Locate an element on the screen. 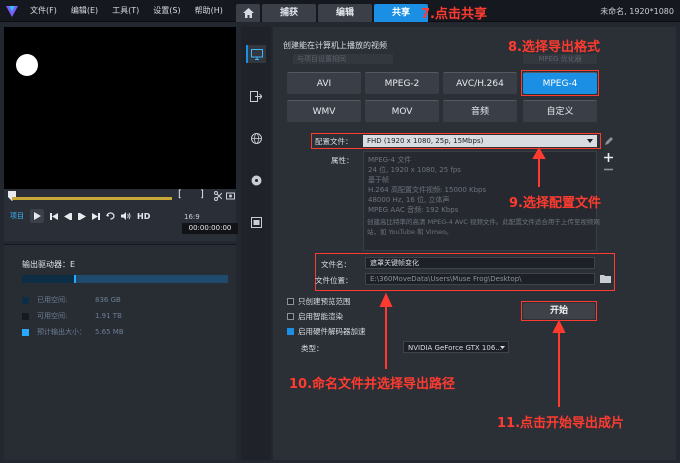  menu-help: 帮助(H) is located at coordinates (209, 11).